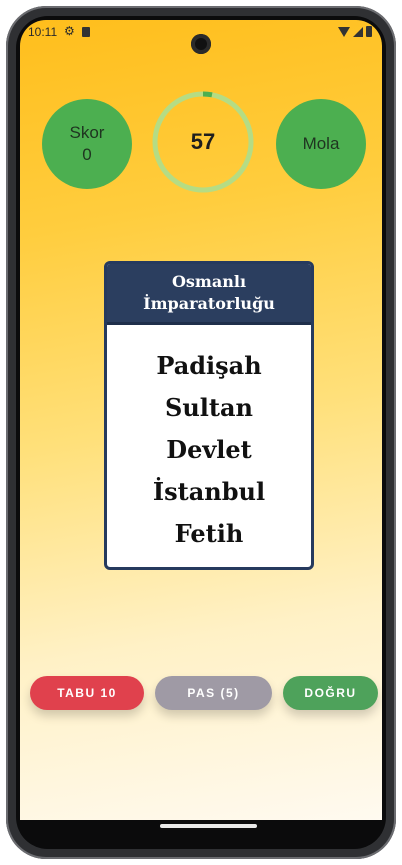 The height and width of the screenshot is (865, 402). I want to click on taboo-word: Sultan, so click(209, 407).